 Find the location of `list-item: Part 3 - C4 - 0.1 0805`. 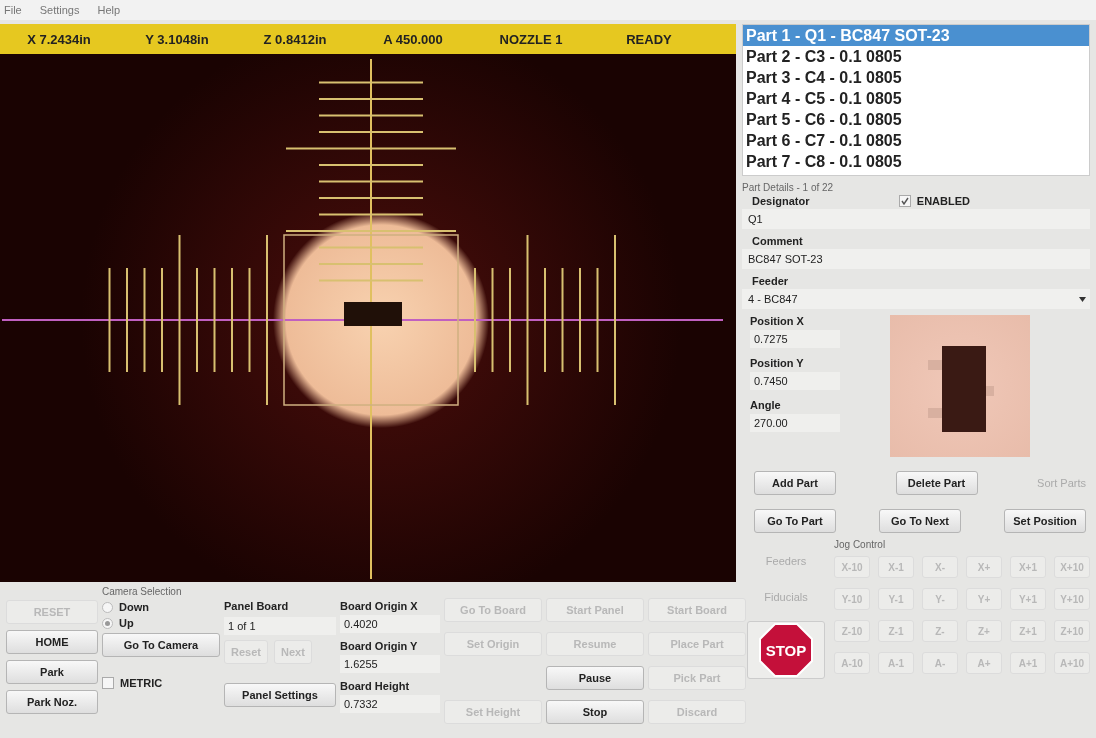

list-item: Part 3 - C4 - 0.1 0805 is located at coordinates (916, 77).